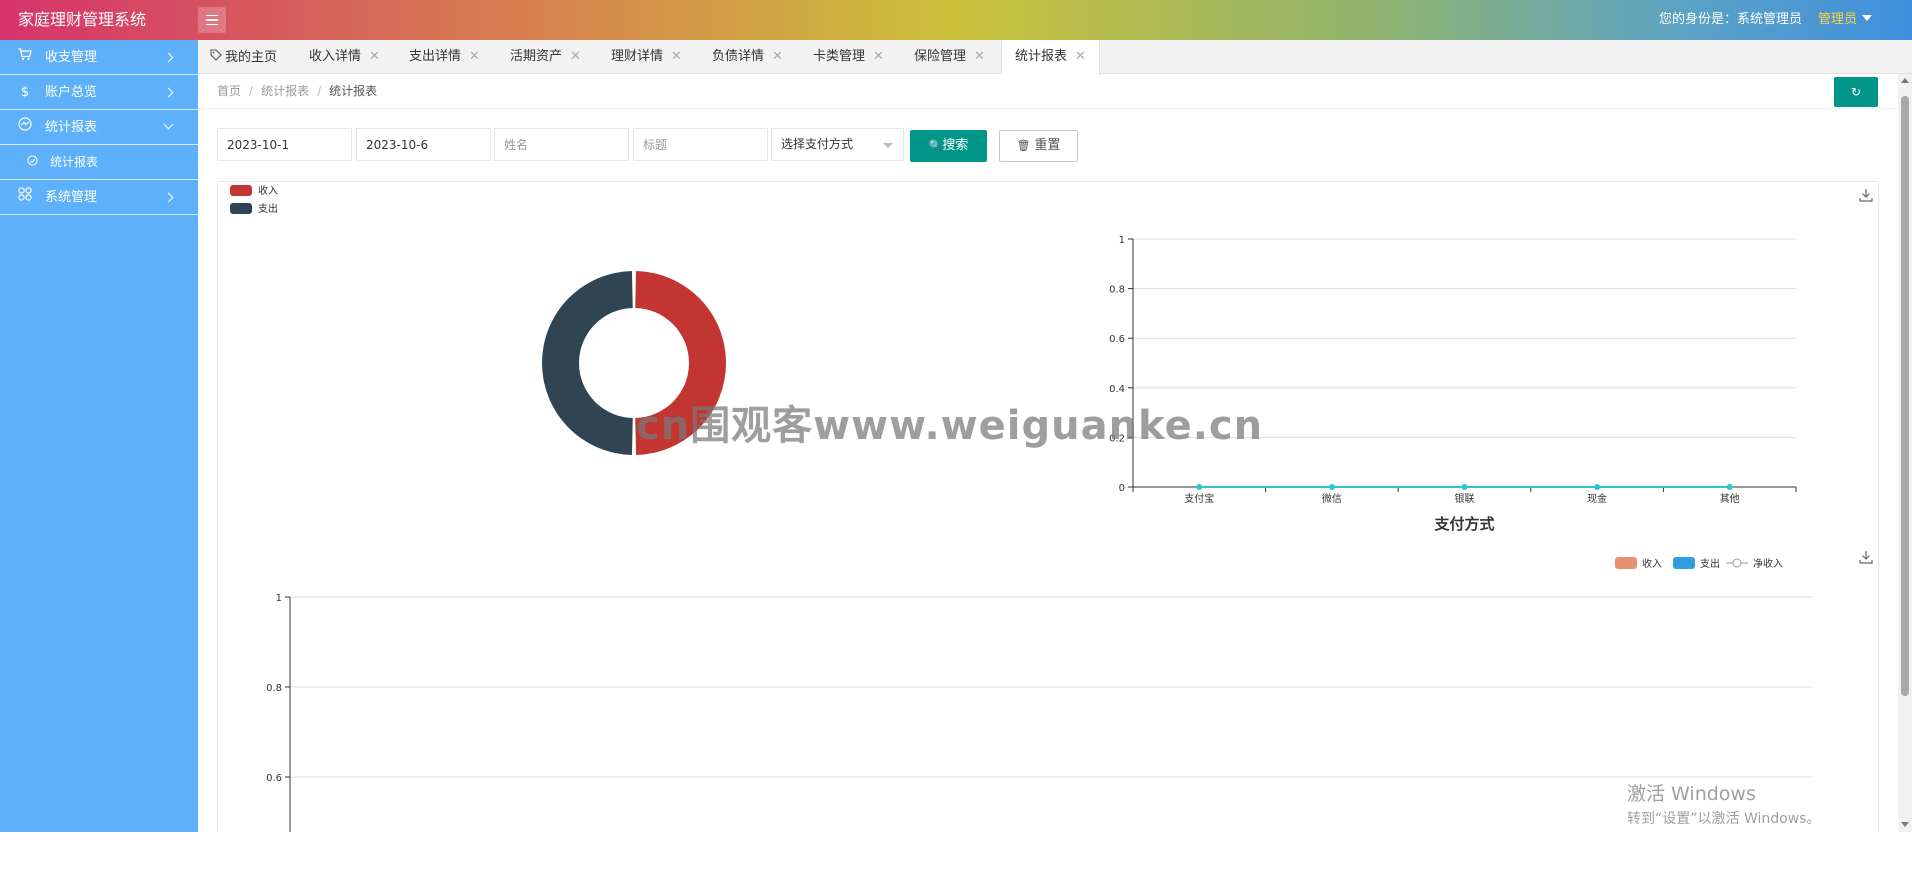 This screenshot has width=1912, height=871. Describe the element at coordinates (1730, 498) in the screenshot. I see `x-tick-label: 其他` at that location.